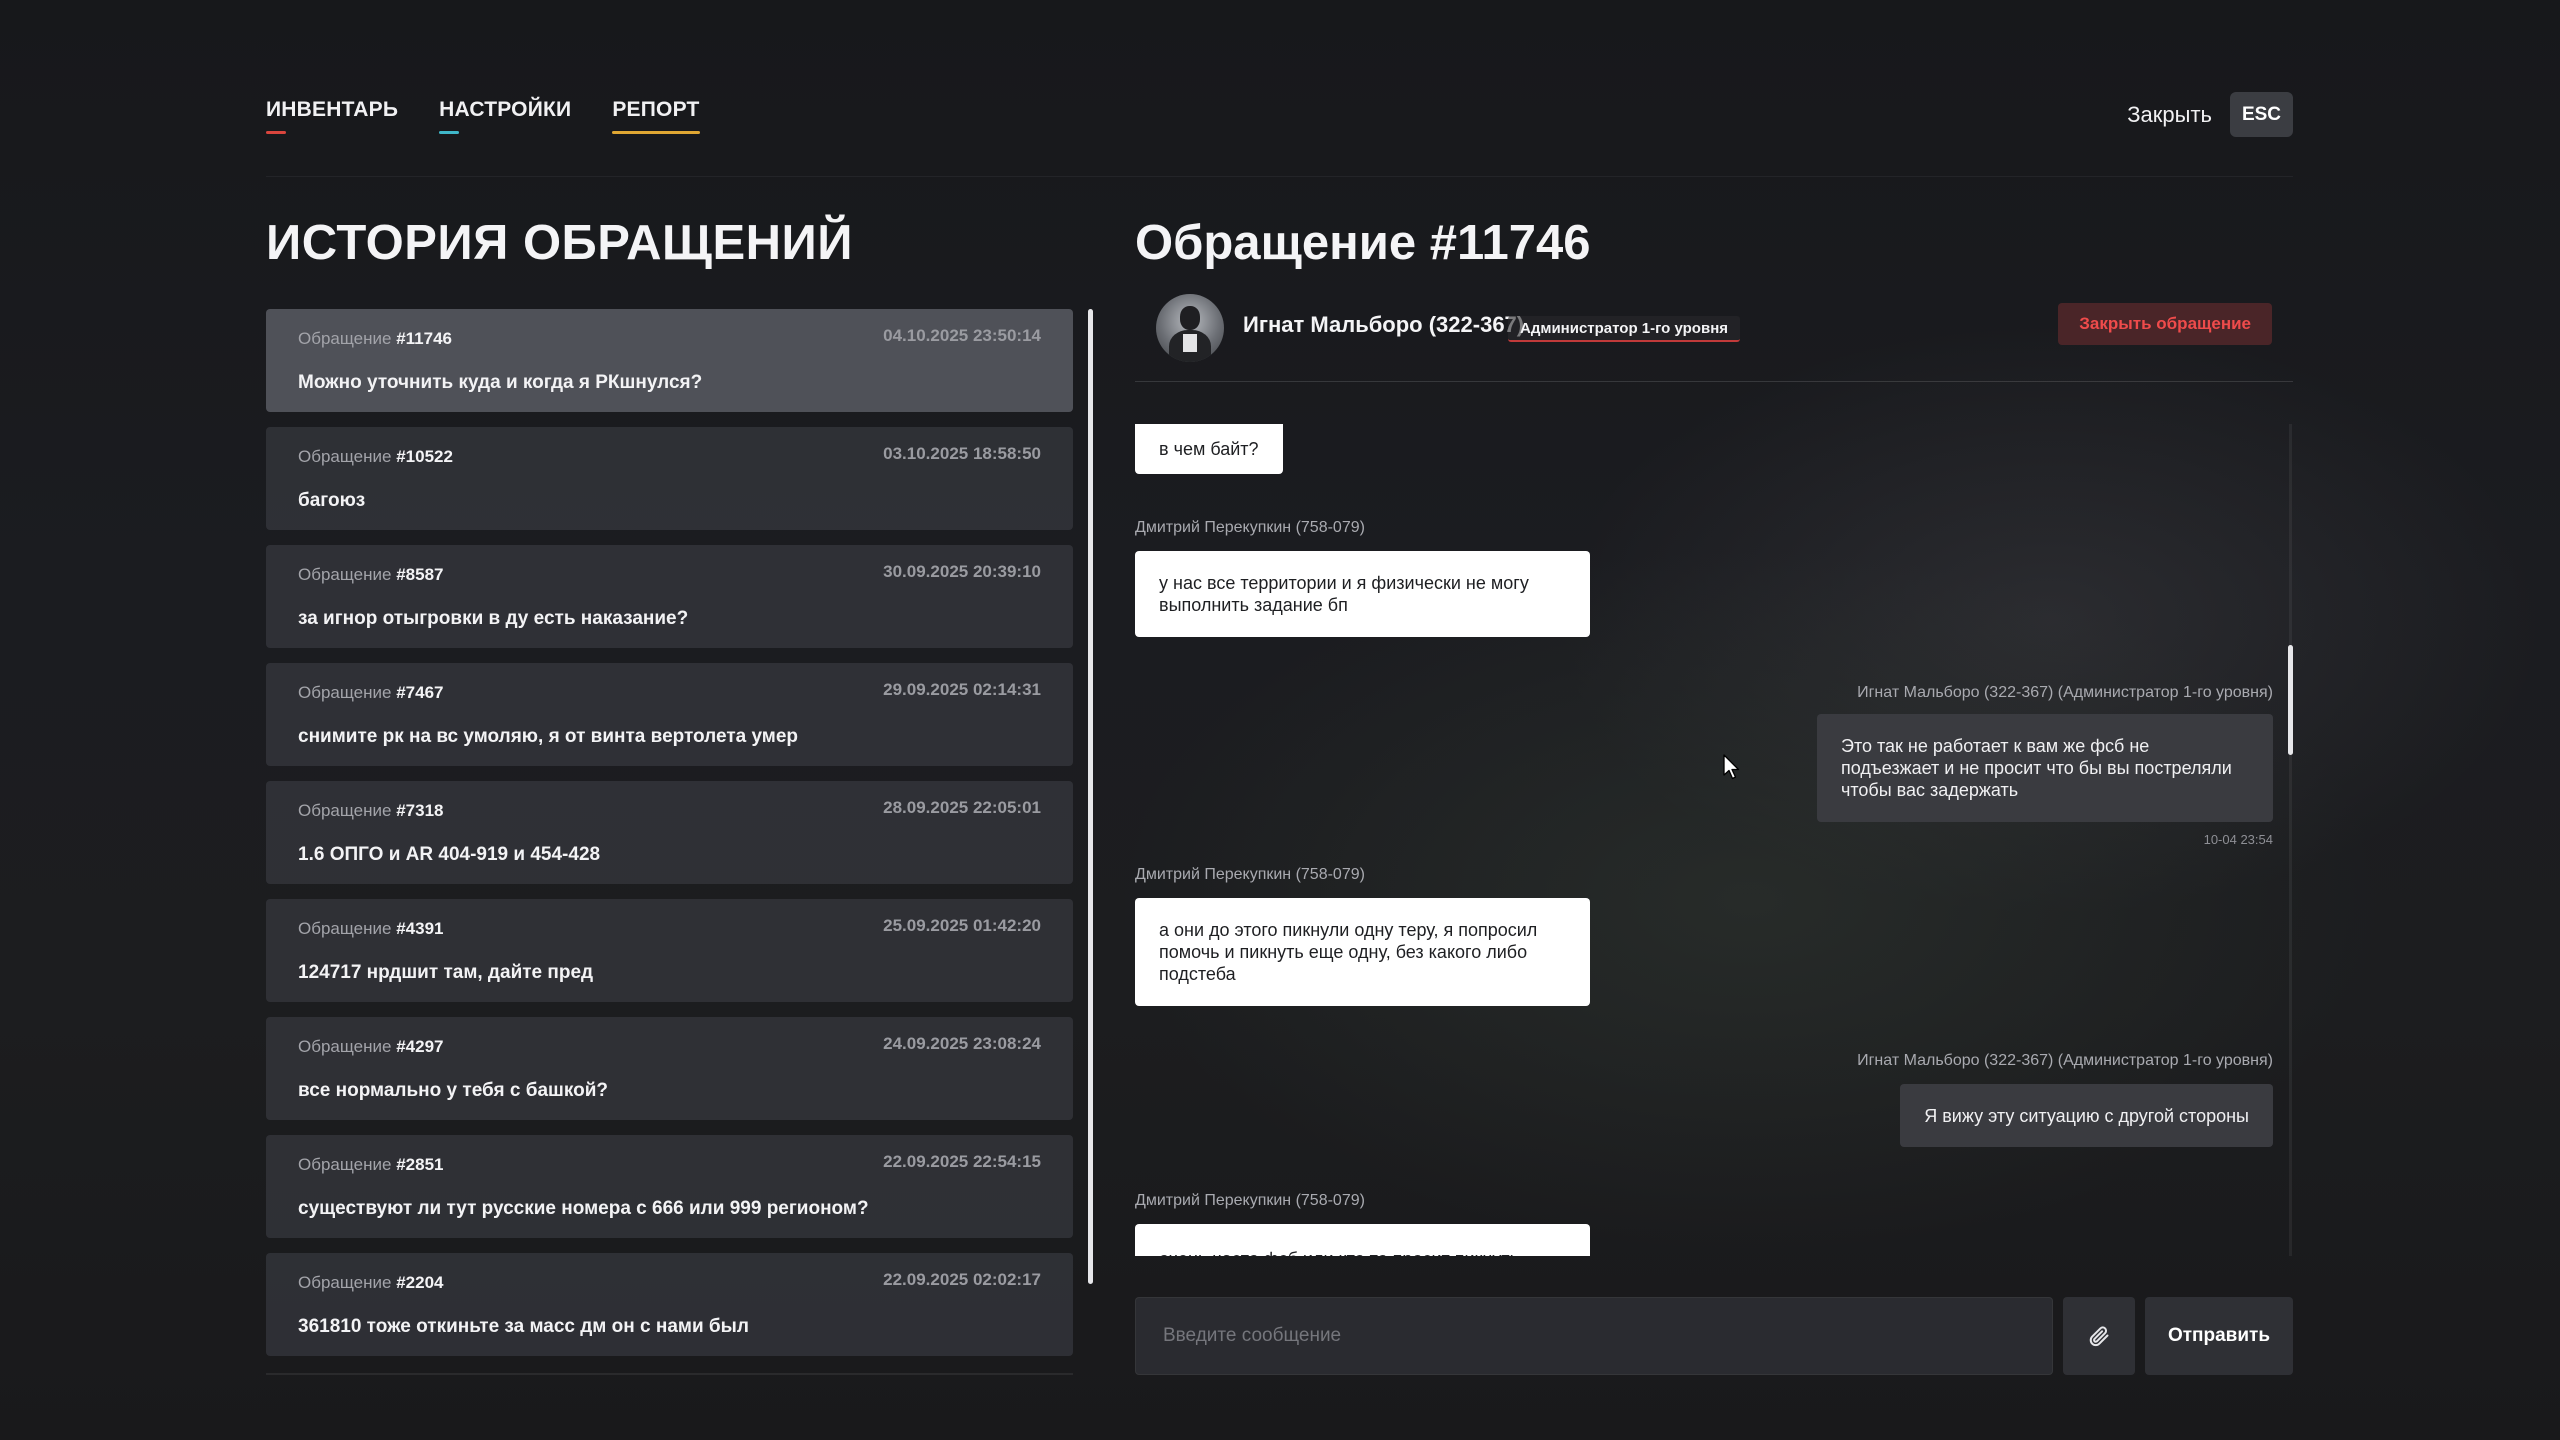 This screenshot has width=2560, height=1440. Describe the element at coordinates (1190, 318) in the screenshot. I see `avatar-head` at that location.